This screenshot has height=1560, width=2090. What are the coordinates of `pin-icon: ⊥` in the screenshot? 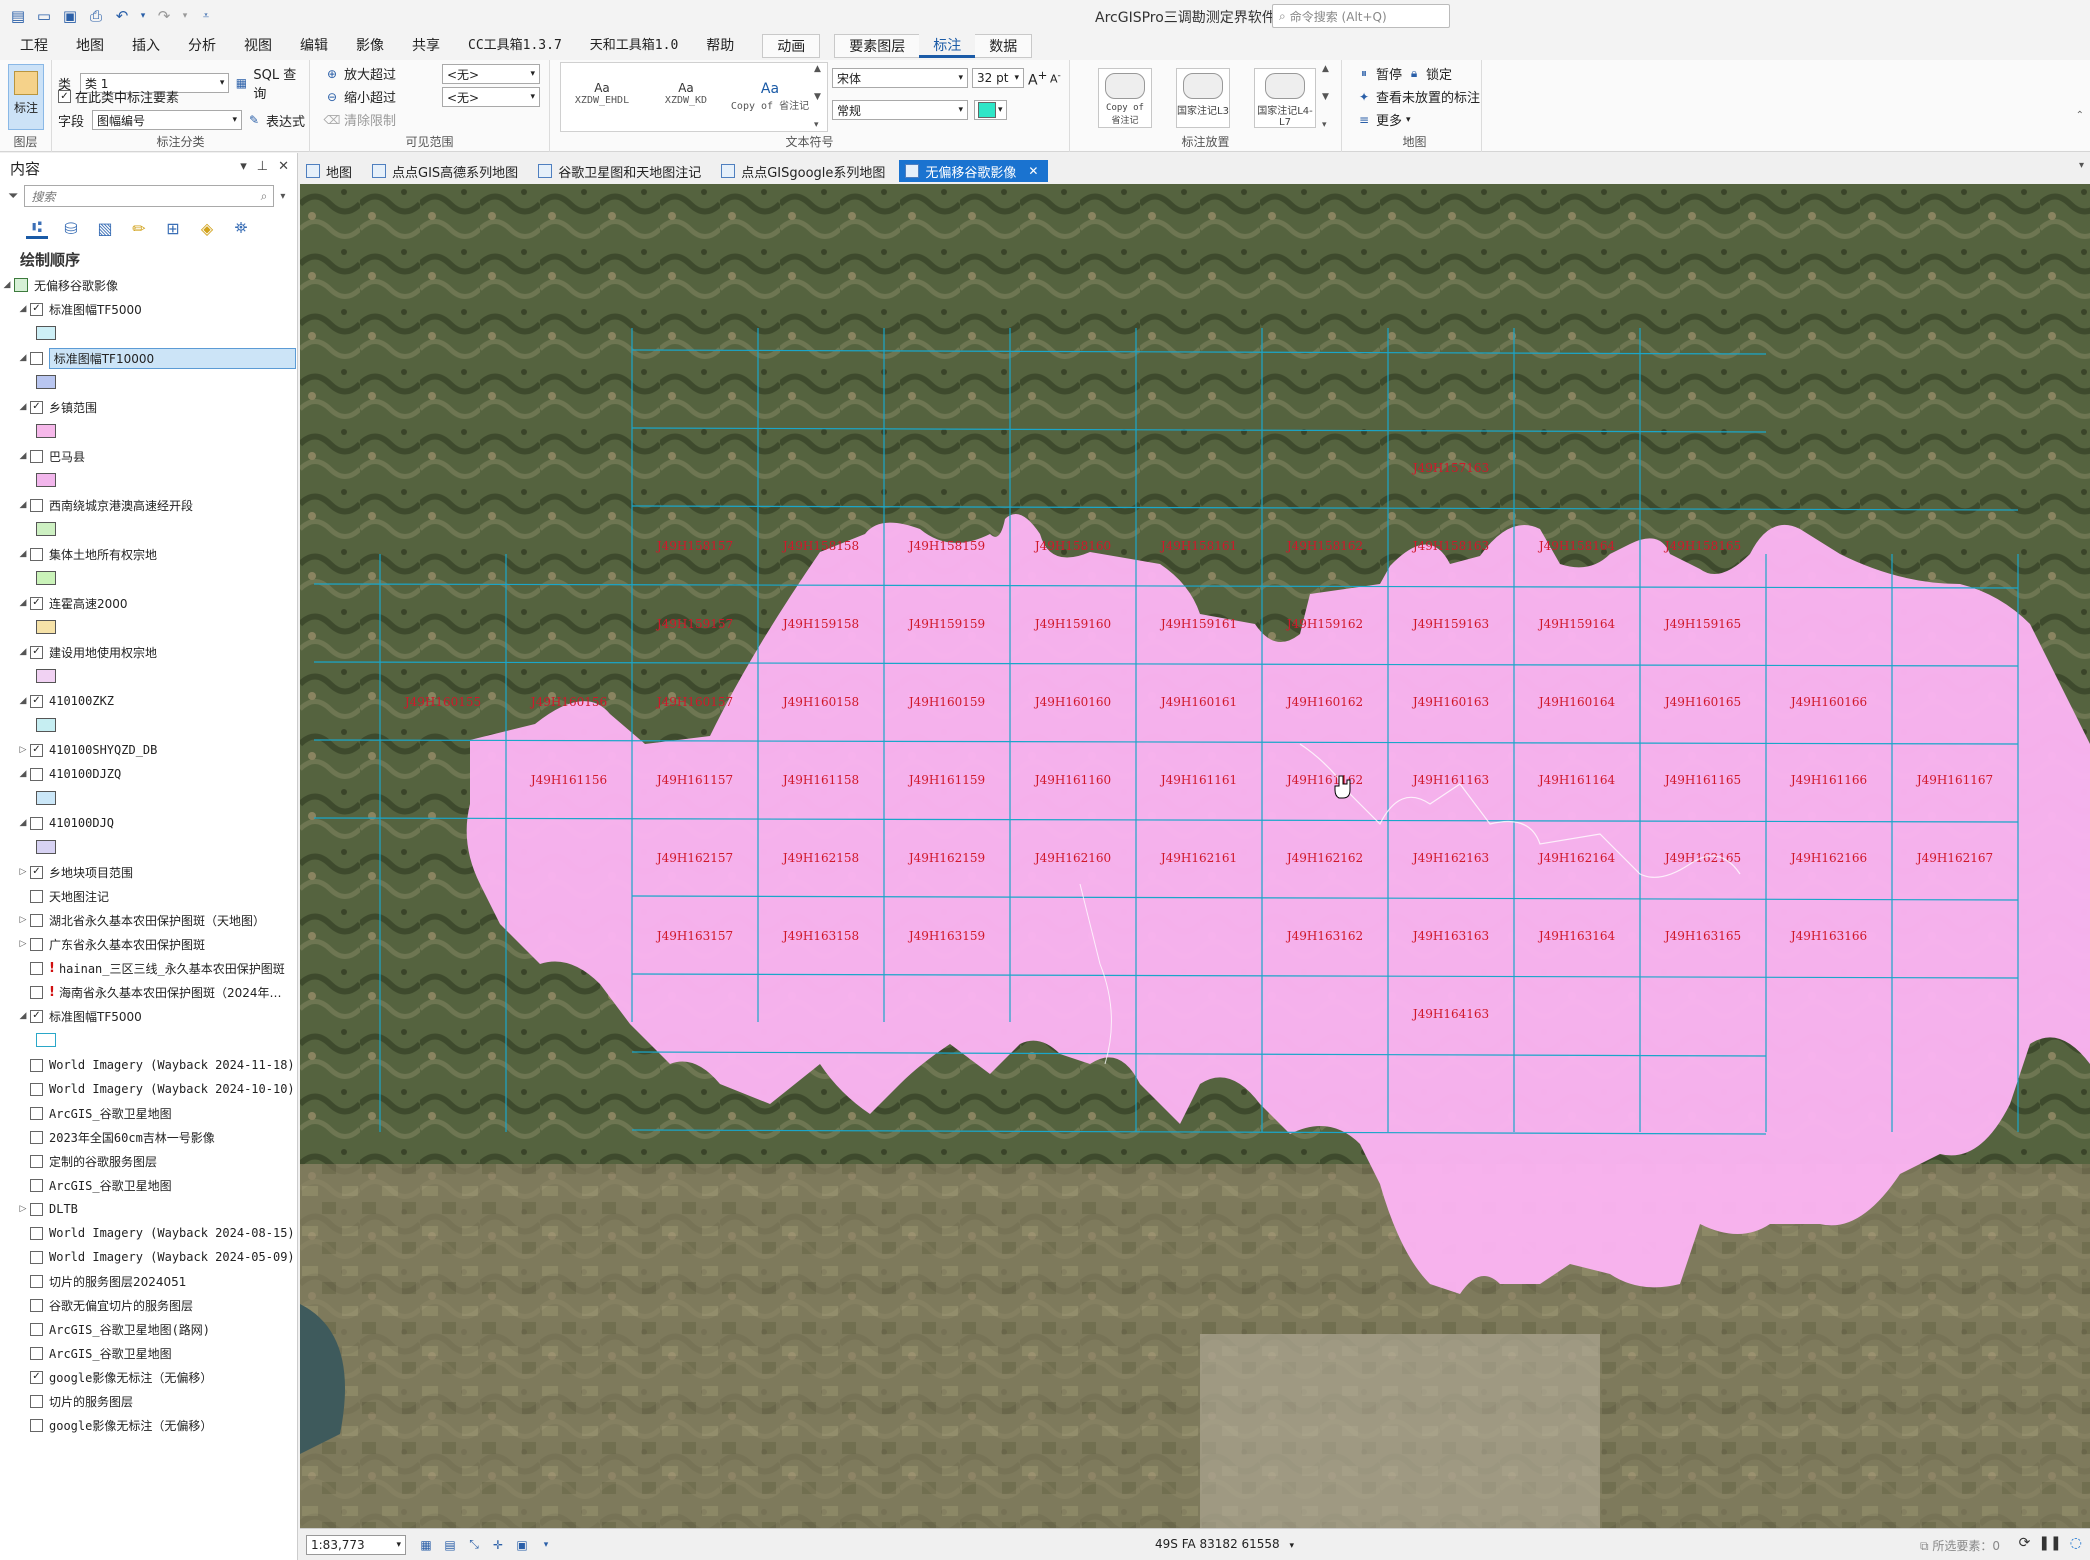 It's located at (262, 166).